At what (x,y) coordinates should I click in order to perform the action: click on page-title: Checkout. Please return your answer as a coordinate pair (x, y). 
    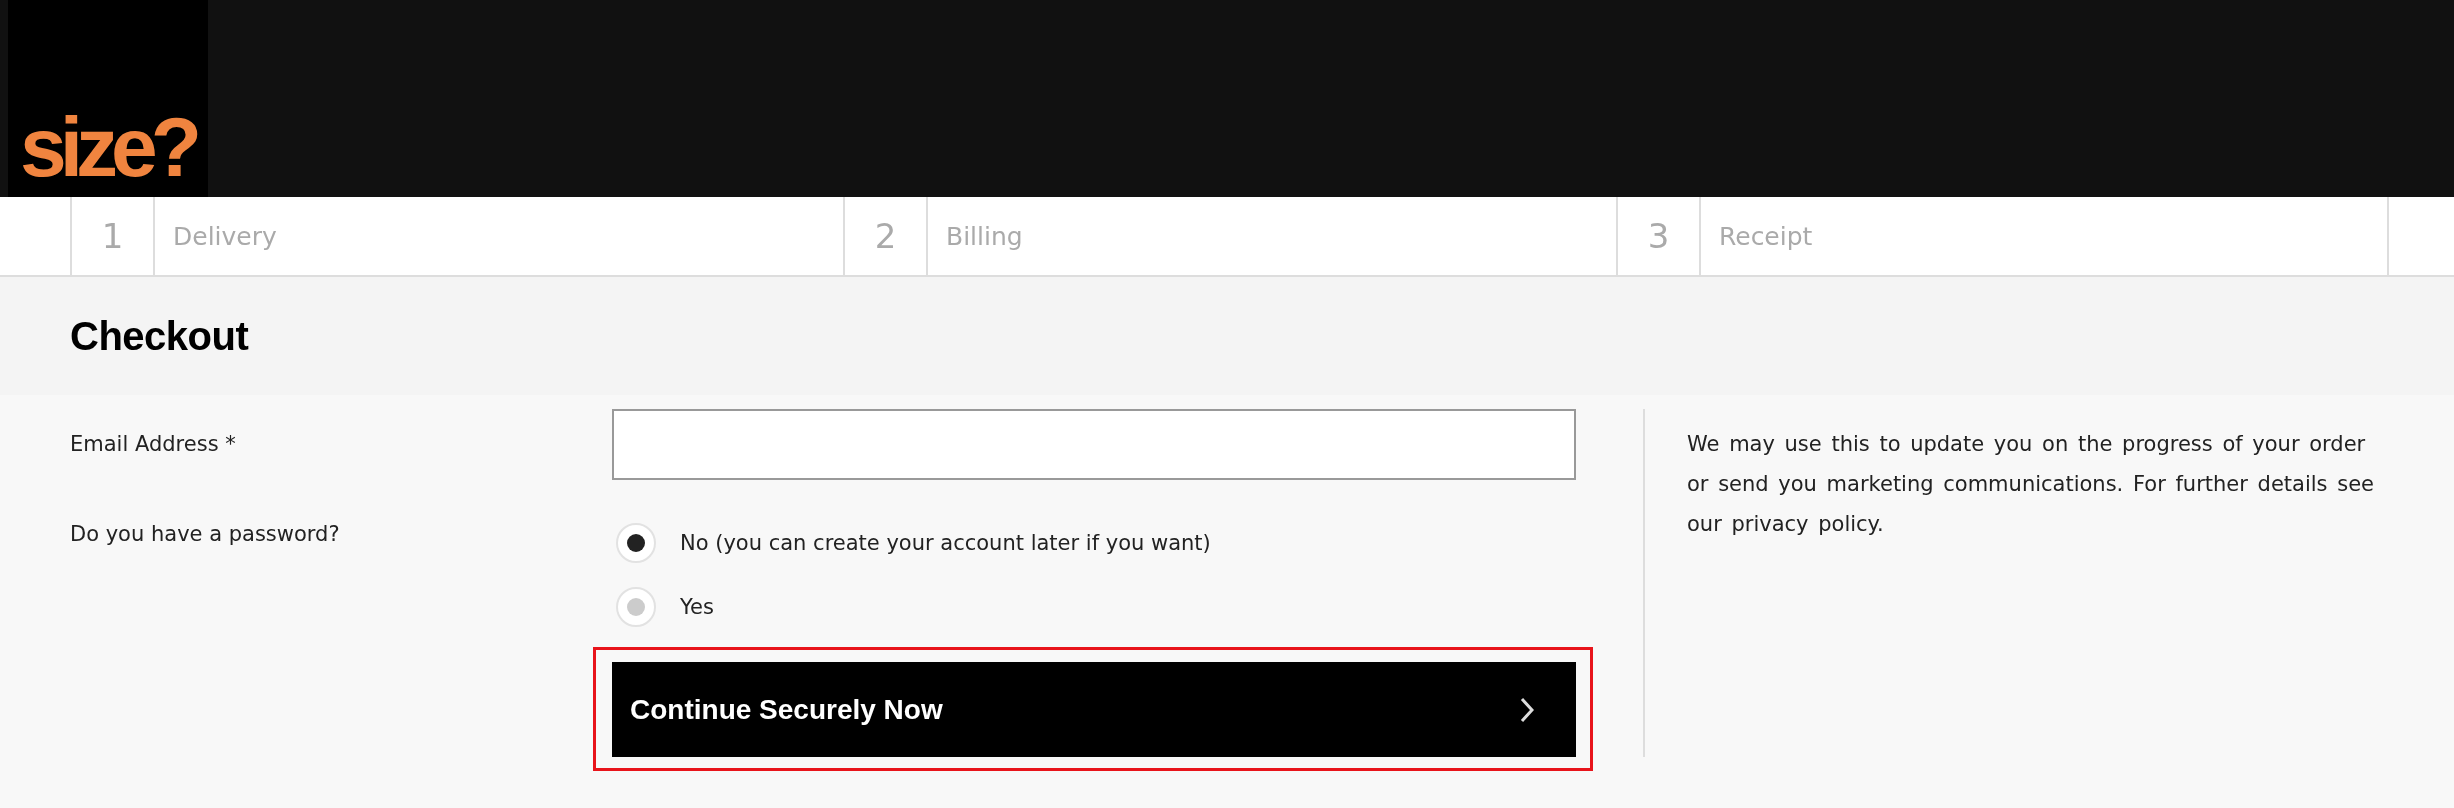
    Looking at the image, I should click on (159, 336).